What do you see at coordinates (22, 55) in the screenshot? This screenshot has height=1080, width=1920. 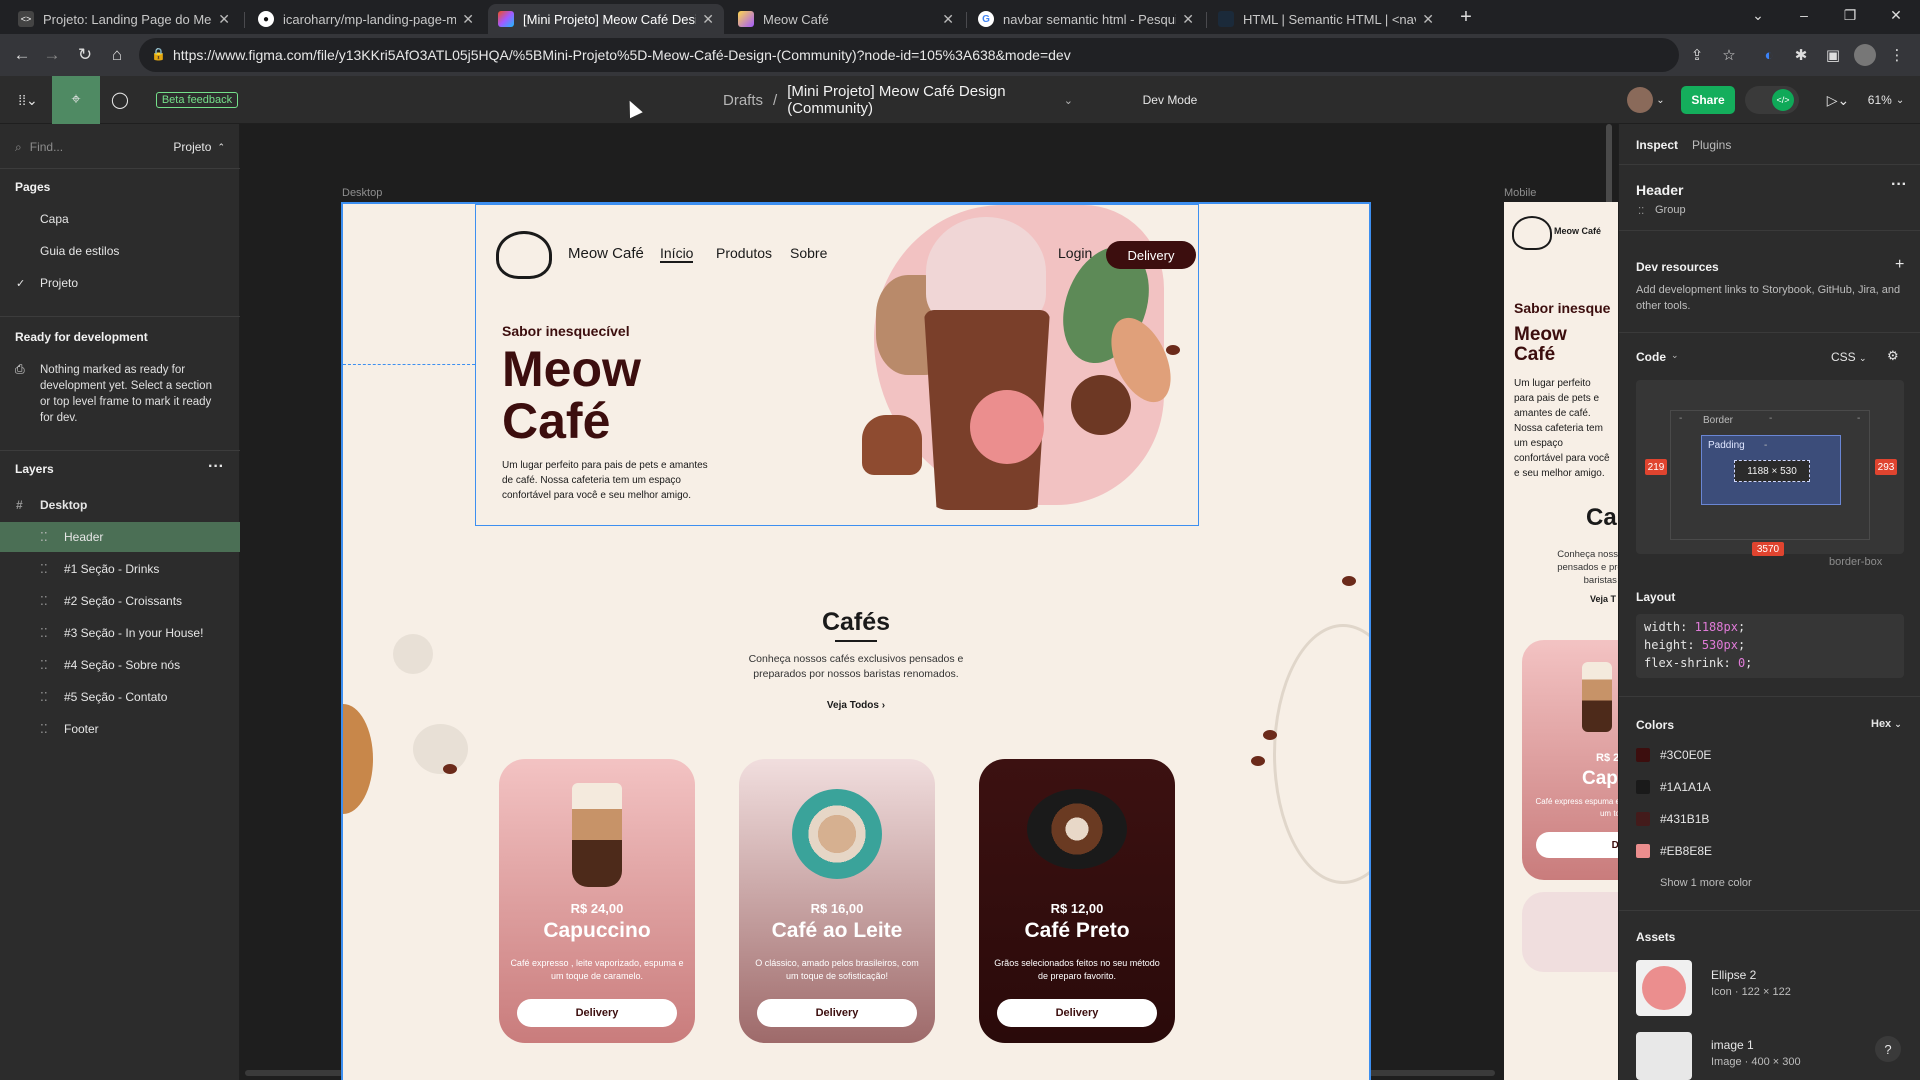 I see `back-arrow-icon: ←` at bounding box center [22, 55].